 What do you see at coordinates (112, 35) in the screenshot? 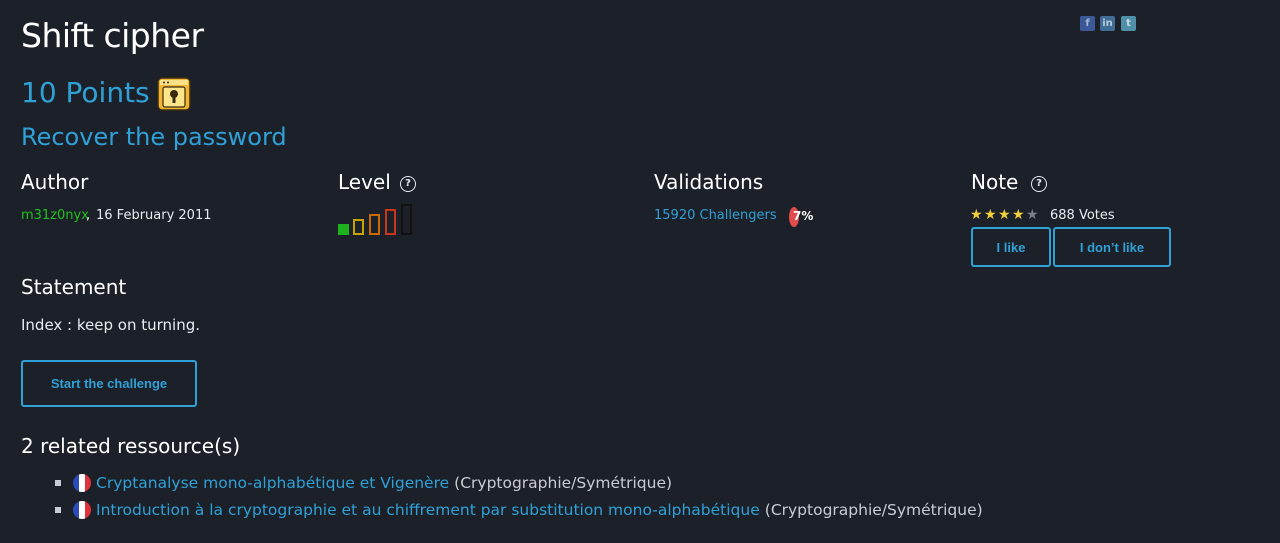
I see `page-title: Shift cipher` at bounding box center [112, 35].